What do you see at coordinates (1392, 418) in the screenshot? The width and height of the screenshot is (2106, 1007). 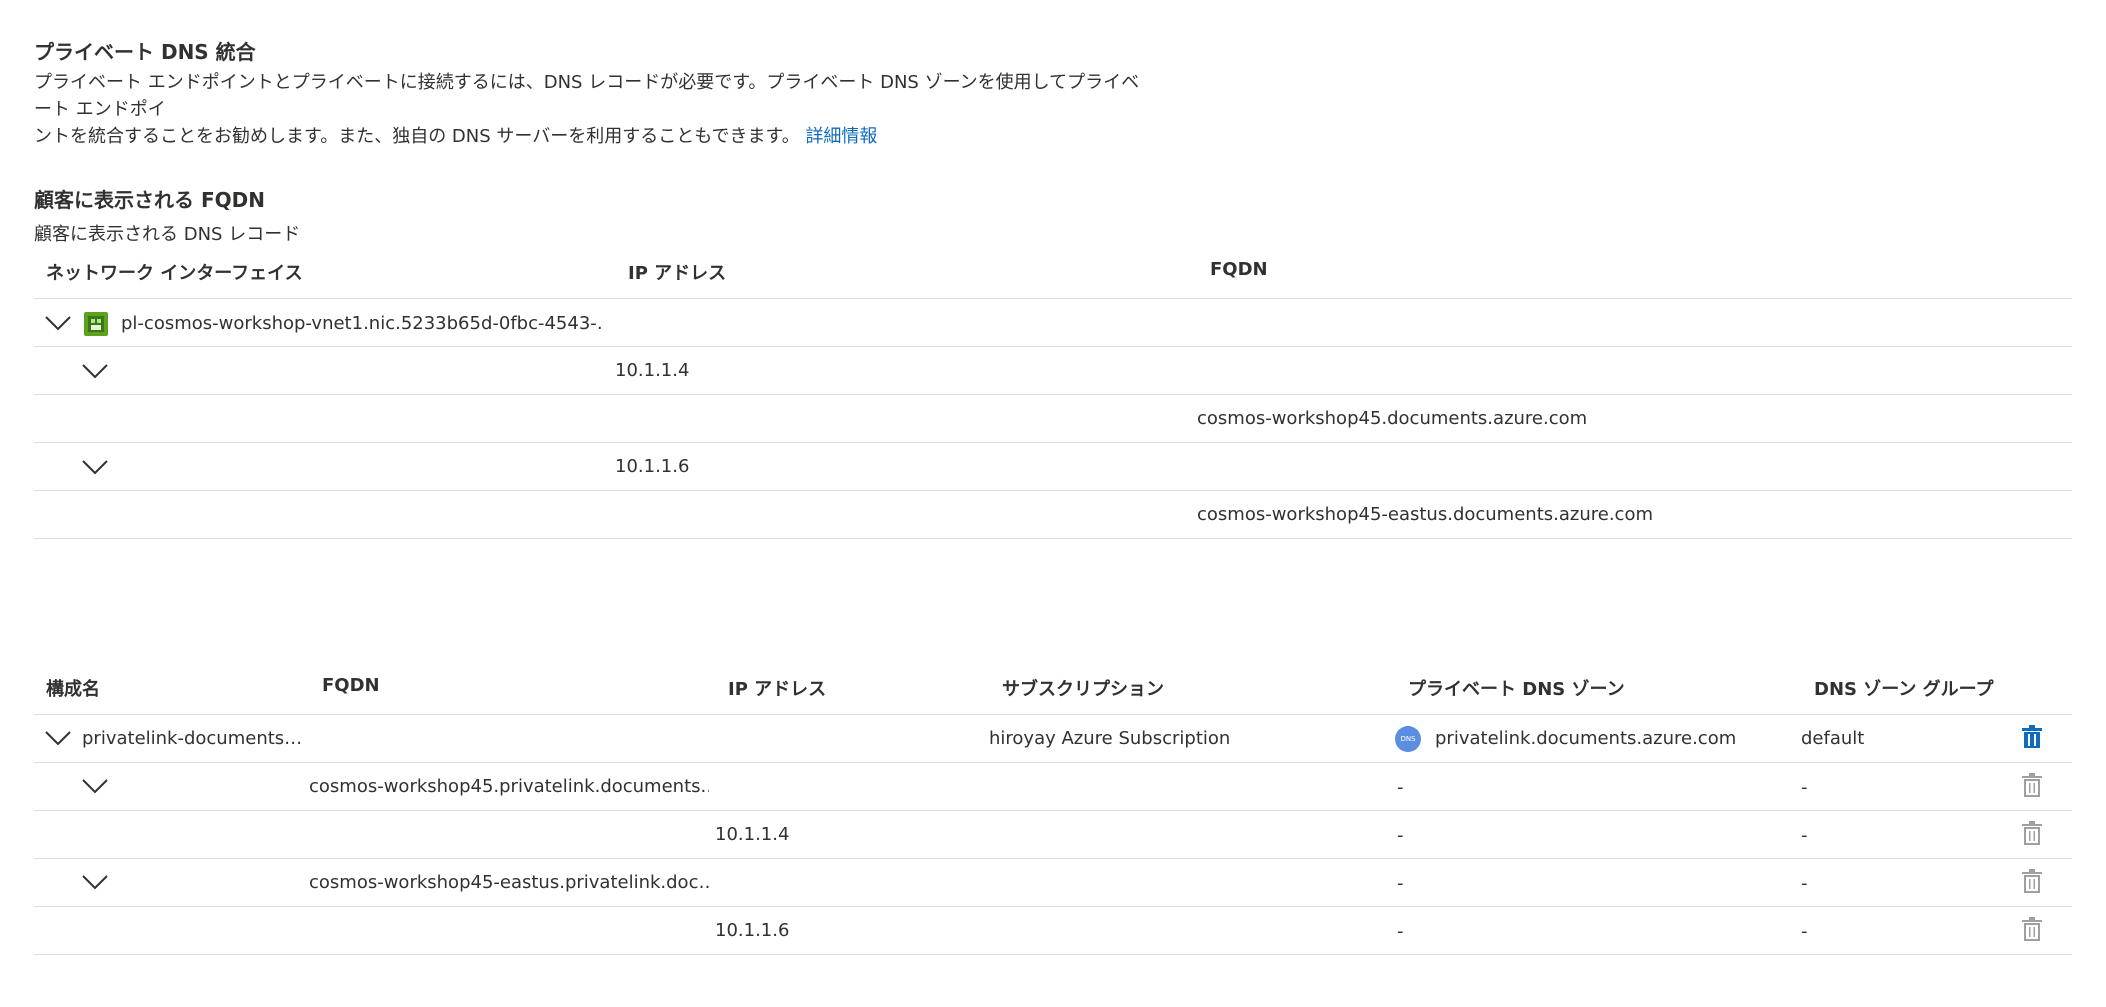 I see `fqdn-value: cosmos-workshop45.documents.azure.com` at bounding box center [1392, 418].